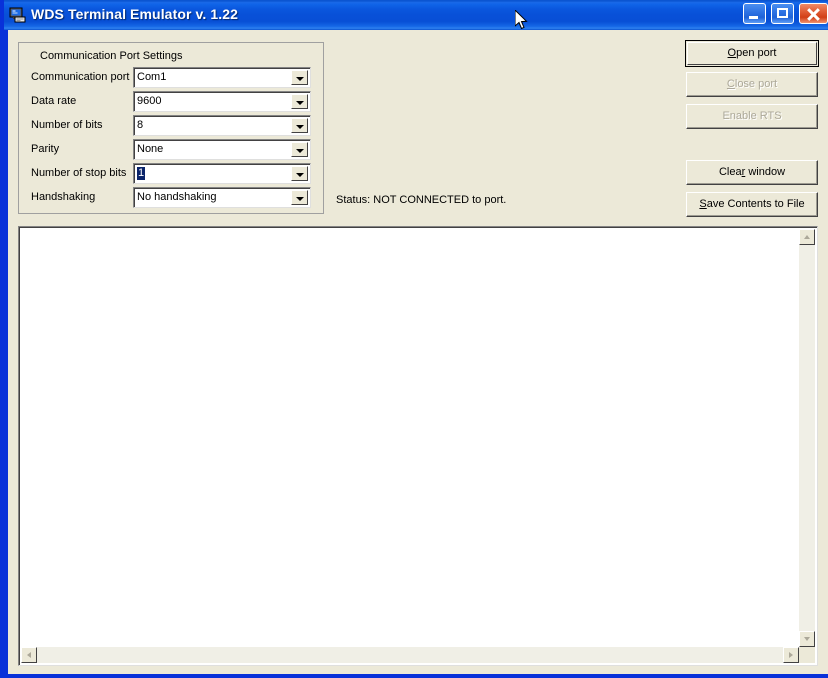  I want to click on open-port-button-label: Open port, so click(752, 53).